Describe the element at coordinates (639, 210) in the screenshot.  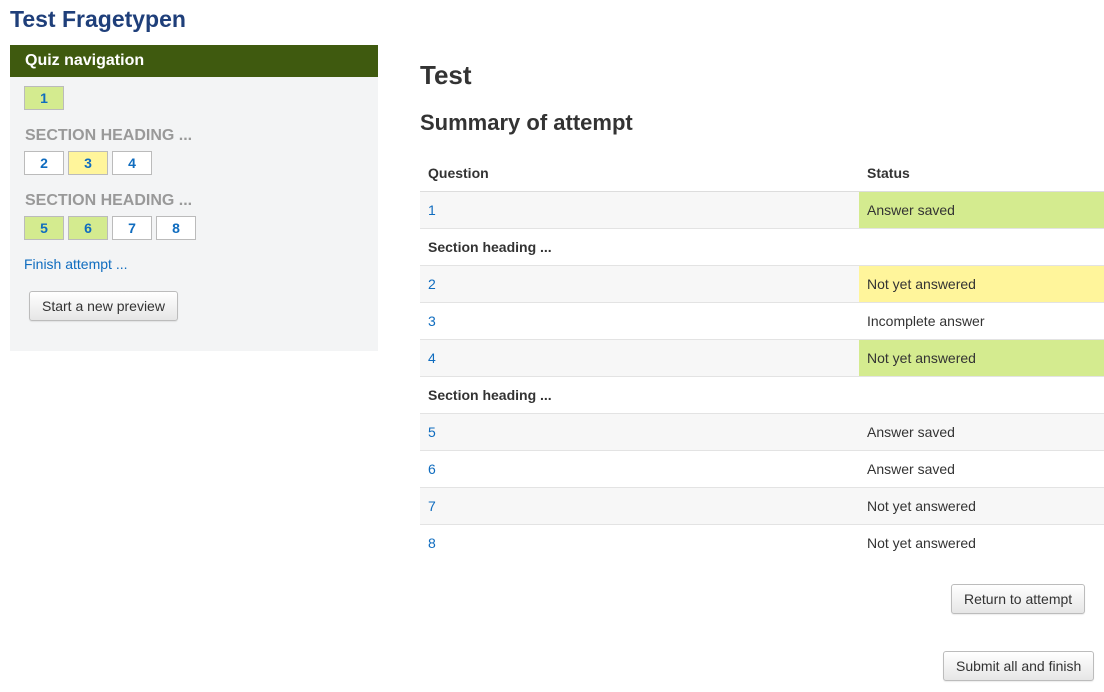
I see `question-cell: 1` at that location.